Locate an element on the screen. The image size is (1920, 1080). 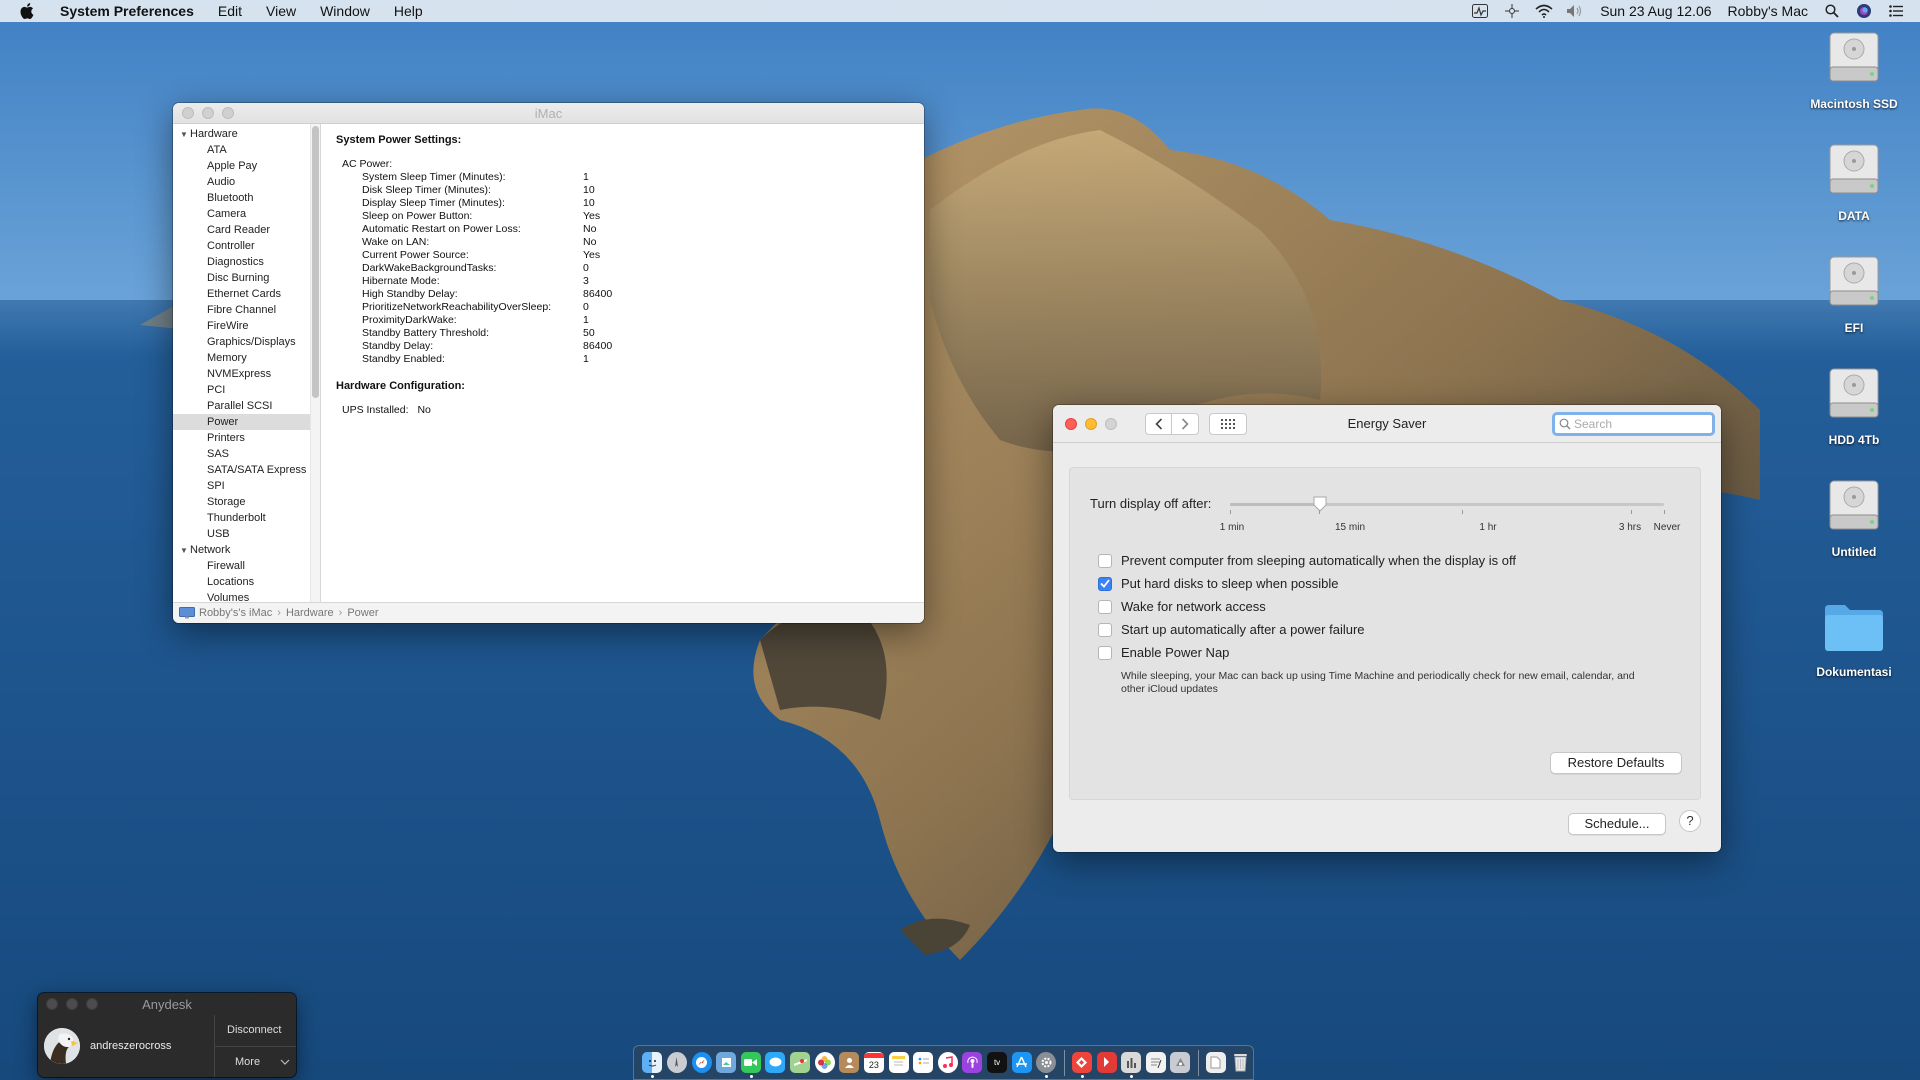
wifi-icon is located at coordinates (1544, 11).